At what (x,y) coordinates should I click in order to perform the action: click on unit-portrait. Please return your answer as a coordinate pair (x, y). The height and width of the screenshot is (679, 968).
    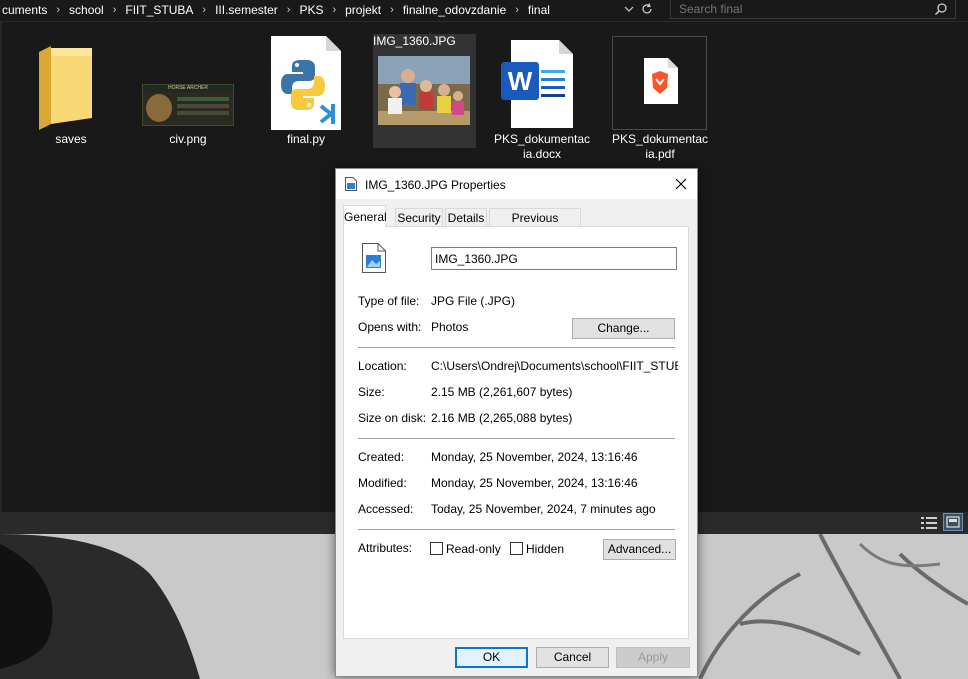
    Looking at the image, I should click on (159, 108).